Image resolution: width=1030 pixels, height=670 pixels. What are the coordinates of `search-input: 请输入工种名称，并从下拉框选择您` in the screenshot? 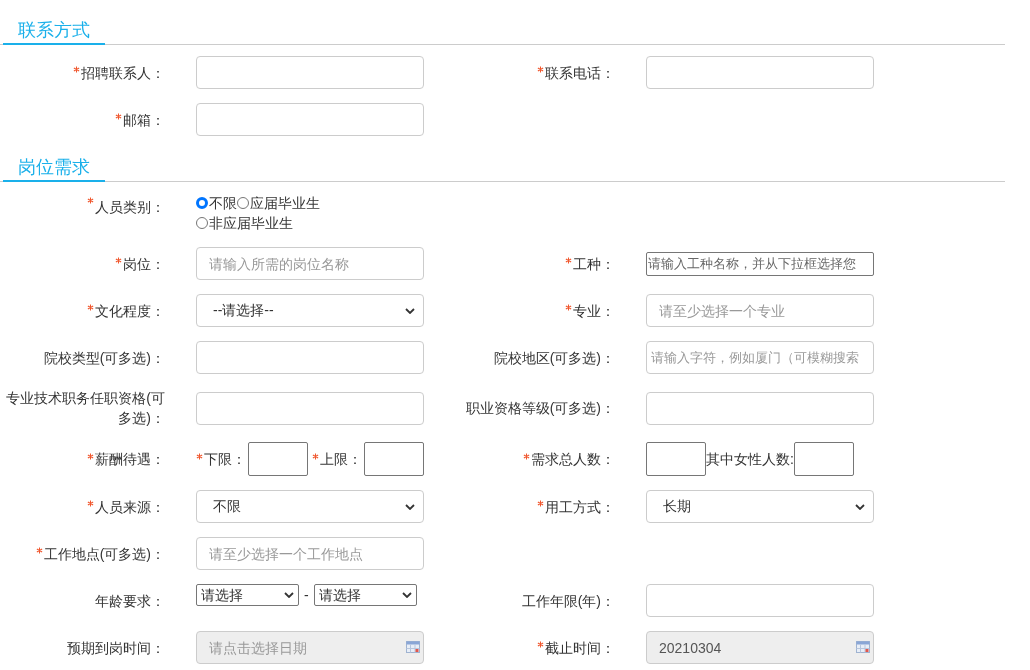 It's located at (760, 263).